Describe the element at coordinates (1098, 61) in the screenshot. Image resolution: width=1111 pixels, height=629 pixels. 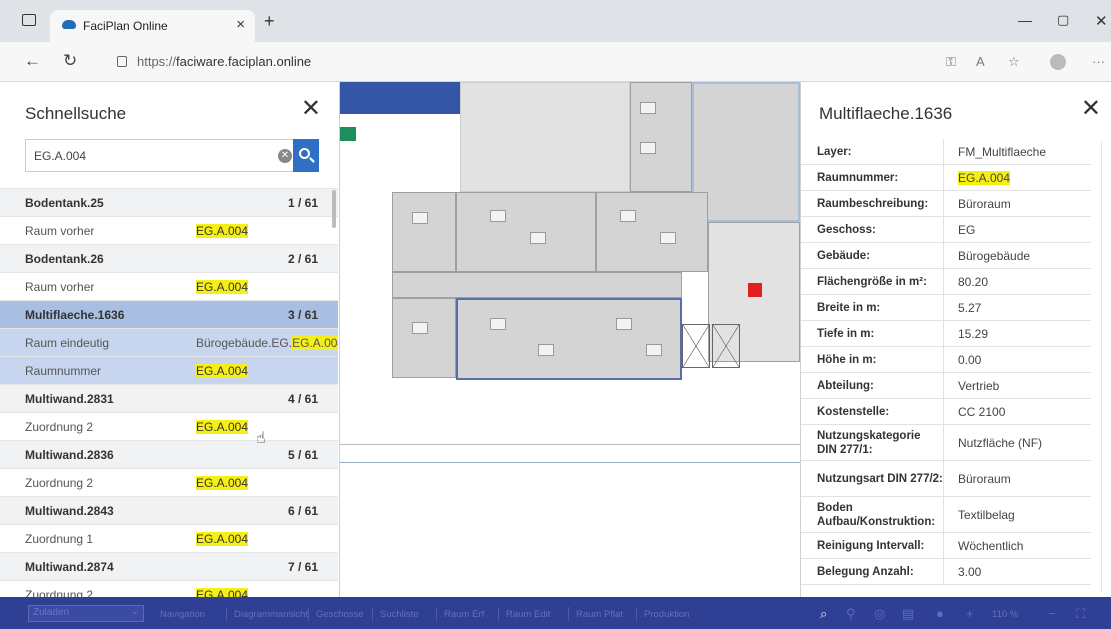
I see `more-menu-icon: ···` at that location.